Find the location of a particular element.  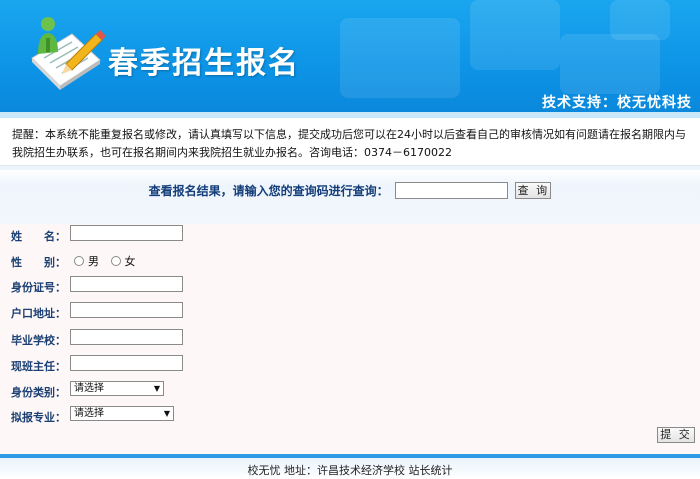

major-select: 请选择 ▼ is located at coordinates (122, 413).